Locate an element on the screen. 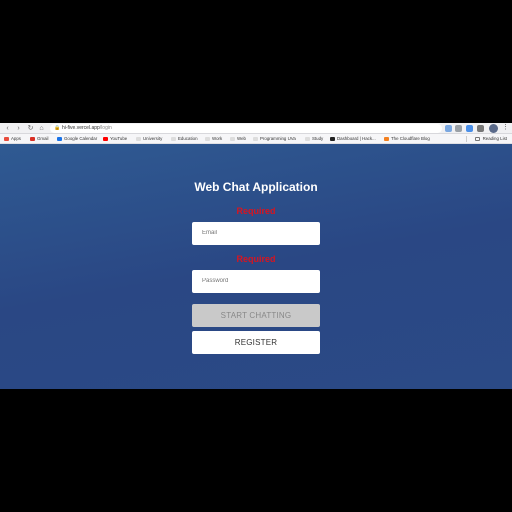 Image resolution: width=512 pixels, height=512 pixels. bookmark-label: Education is located at coordinates (188, 138).